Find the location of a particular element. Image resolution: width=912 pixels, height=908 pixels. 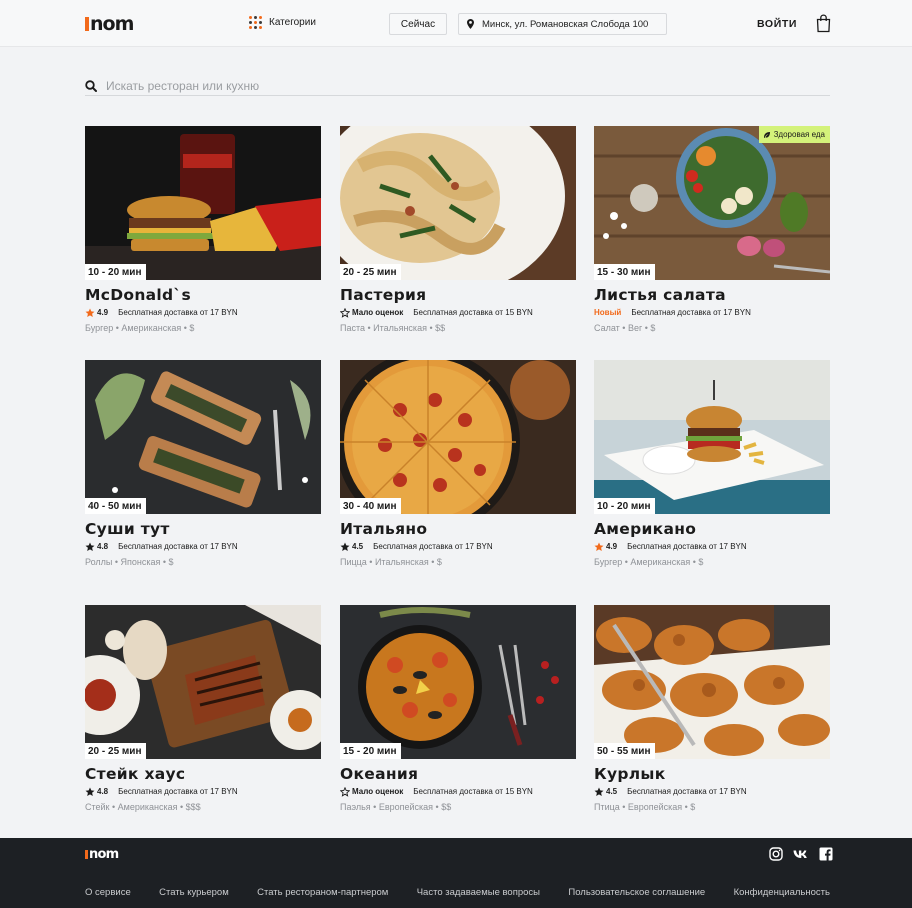

categories-label: Категории is located at coordinates (292, 22).